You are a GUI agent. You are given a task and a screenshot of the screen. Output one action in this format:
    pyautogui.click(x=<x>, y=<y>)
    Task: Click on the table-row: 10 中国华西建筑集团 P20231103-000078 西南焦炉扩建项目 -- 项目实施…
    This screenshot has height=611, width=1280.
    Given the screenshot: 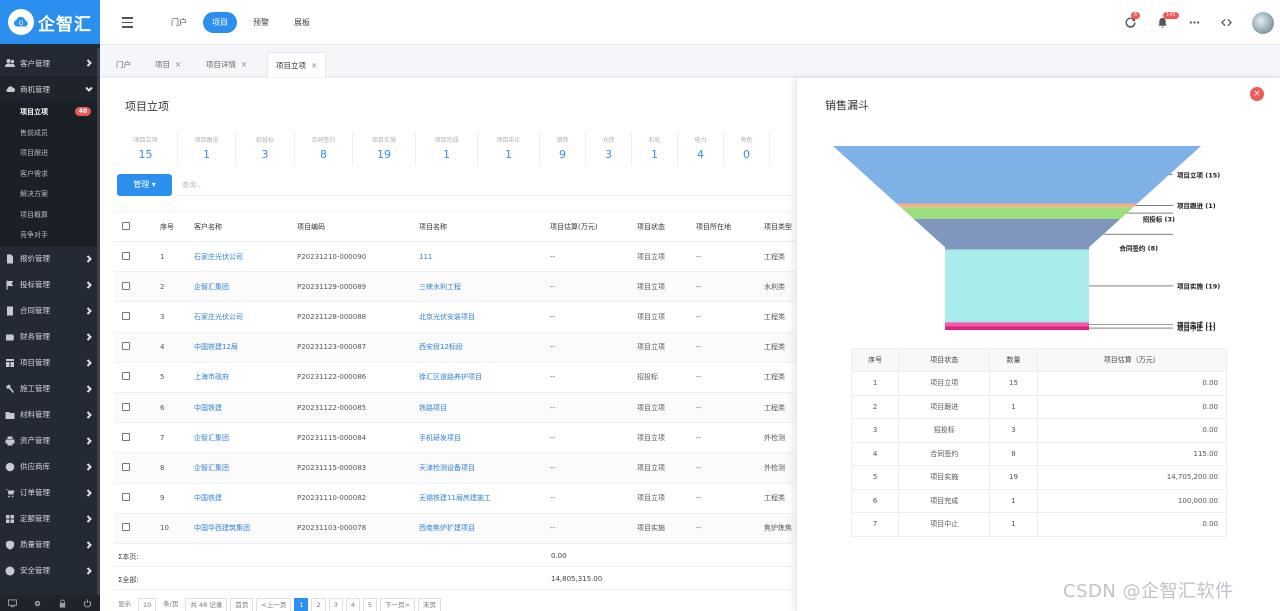 What is the action you would take?
    pyautogui.click(x=455, y=528)
    